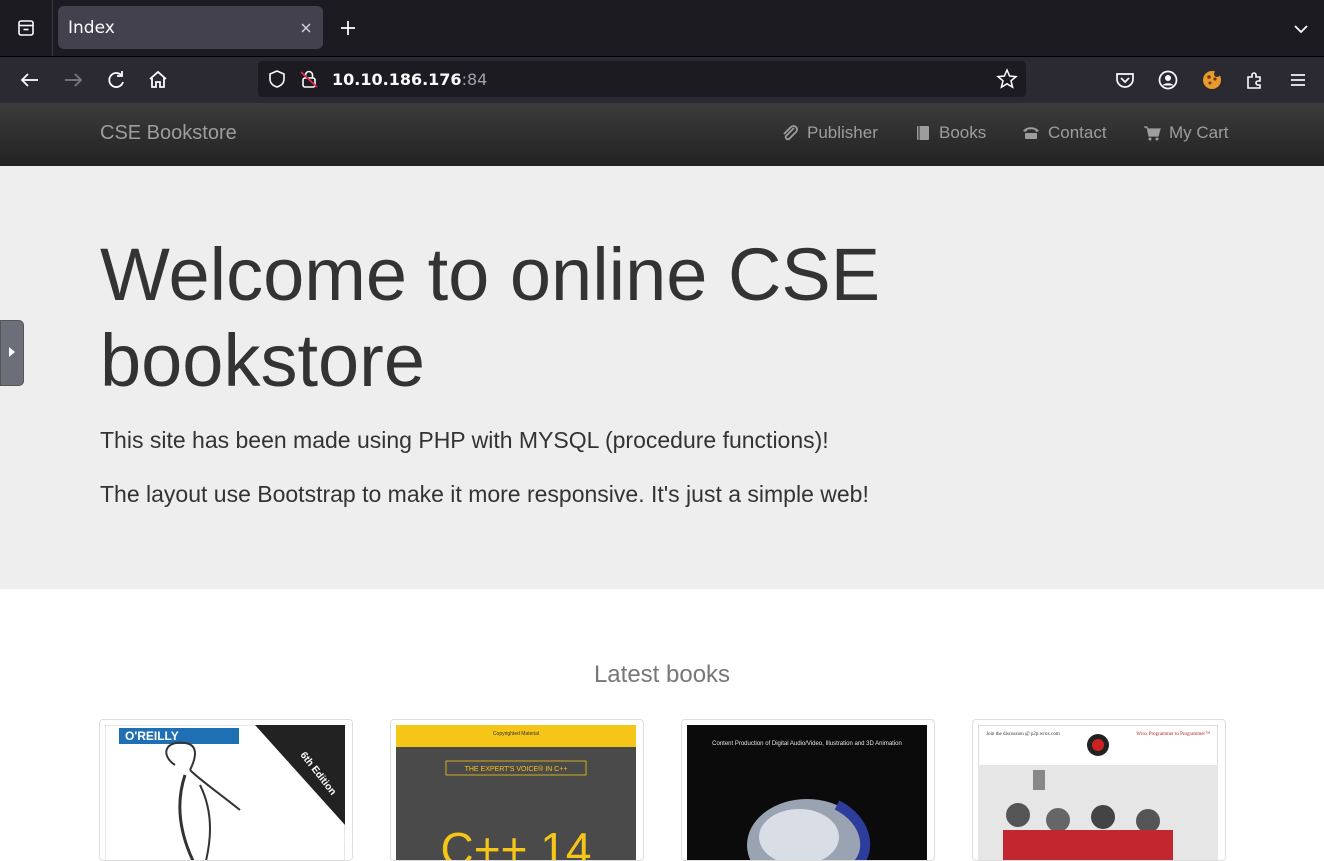 This screenshot has height=861, width=1324. Describe the element at coordinates (842, 132) in the screenshot. I see `nav-link-label: Publisher` at that location.